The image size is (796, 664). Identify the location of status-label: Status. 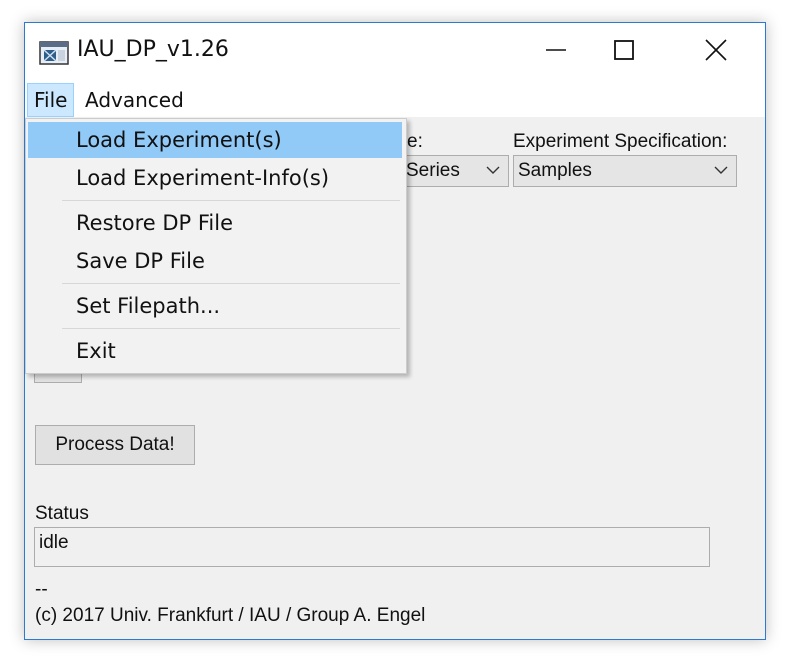
(62, 513).